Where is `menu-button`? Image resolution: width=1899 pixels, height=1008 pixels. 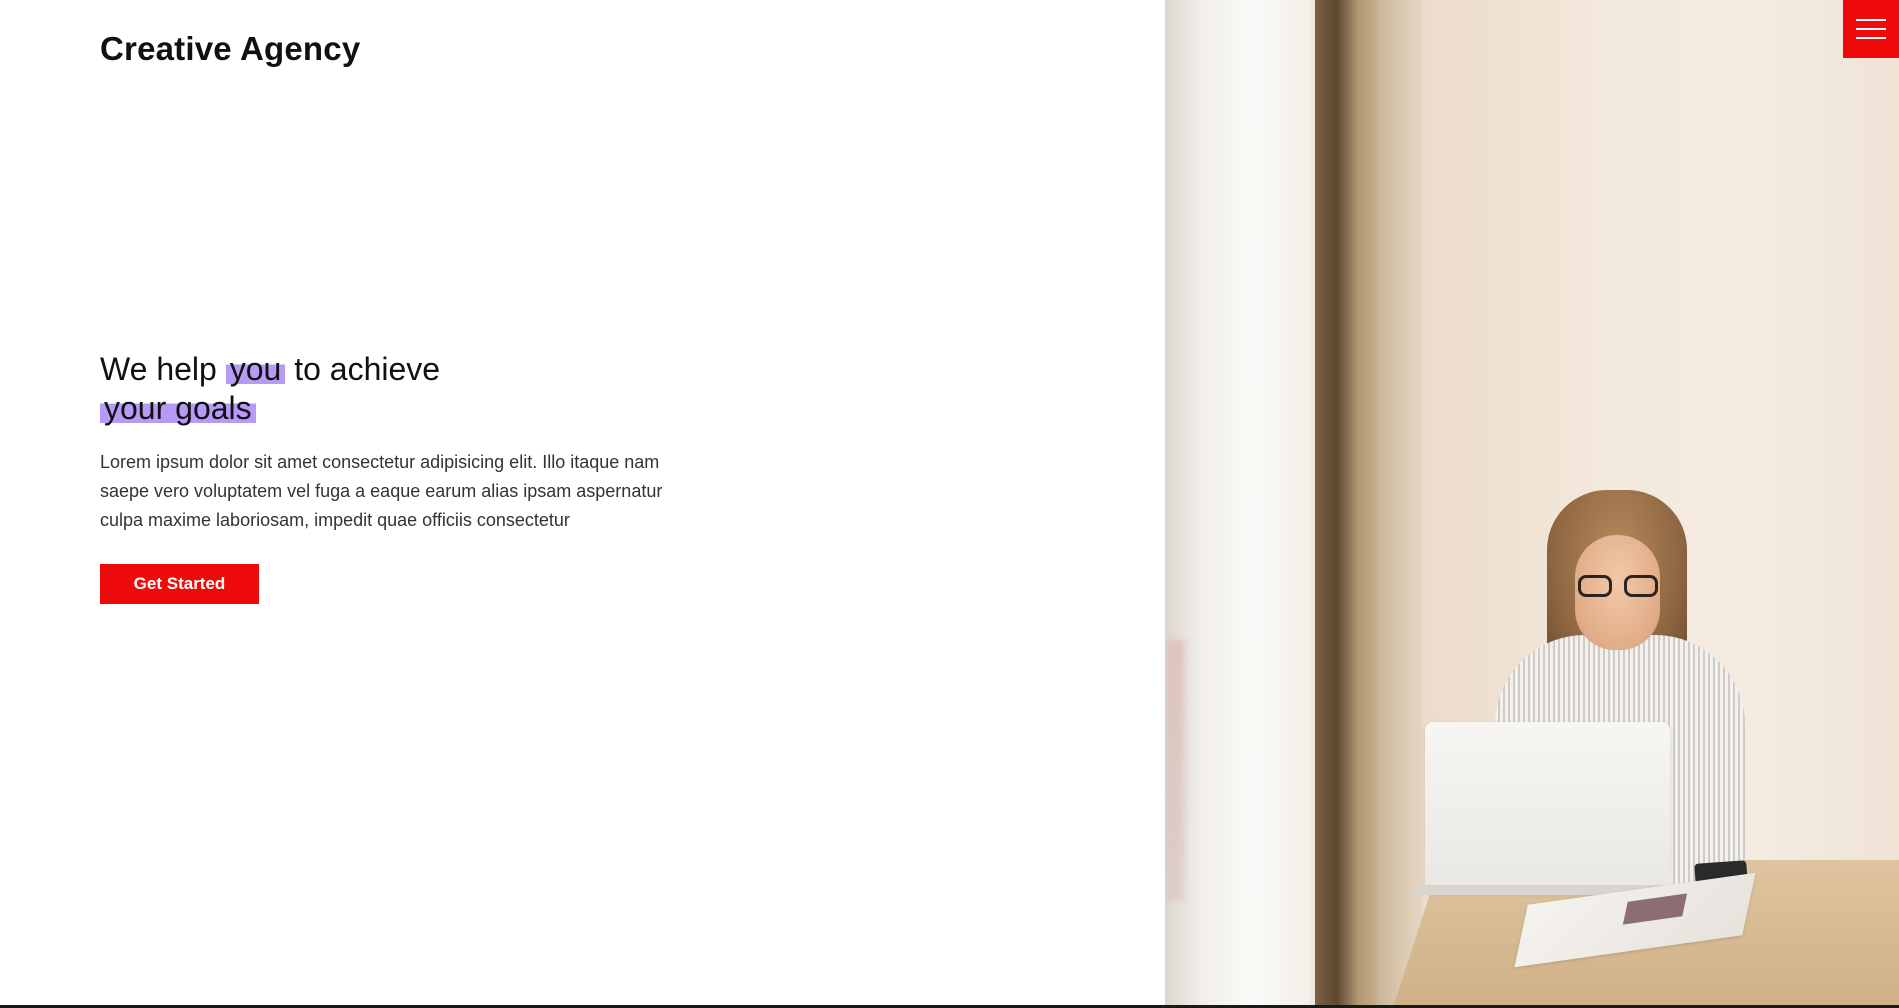
menu-button is located at coordinates (1871, 29).